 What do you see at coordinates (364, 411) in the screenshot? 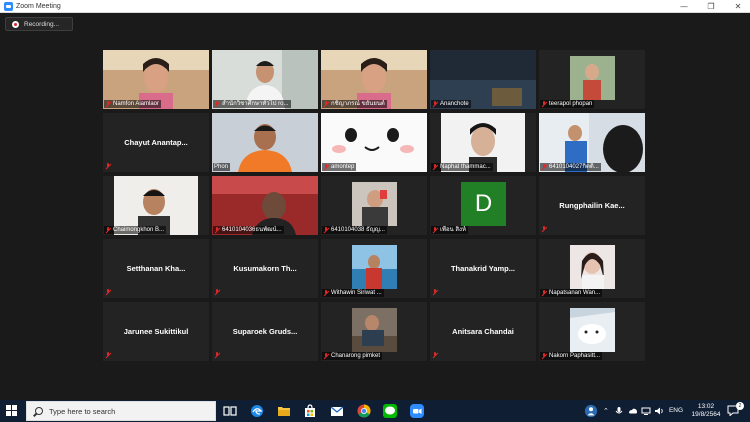
I see `chrome-icon` at bounding box center [364, 411].